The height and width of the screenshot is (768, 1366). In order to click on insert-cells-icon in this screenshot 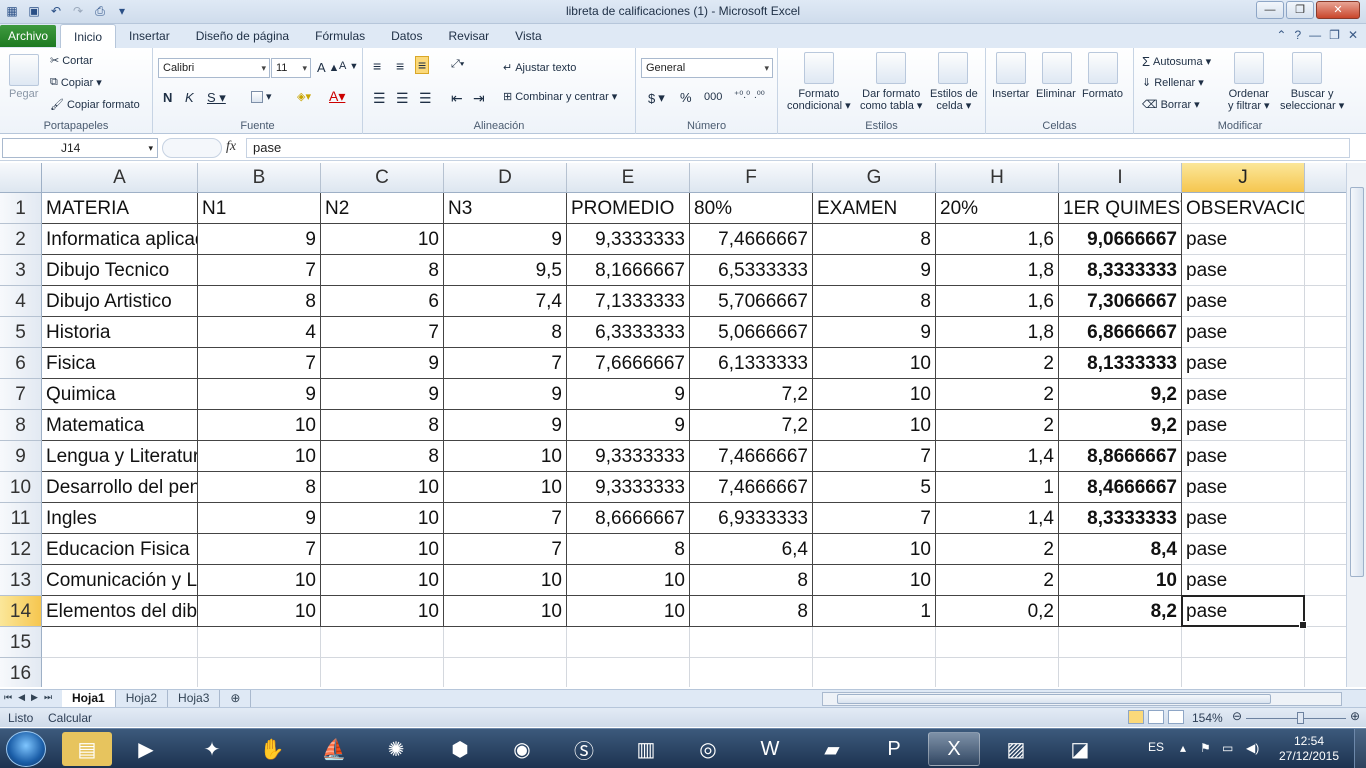, I will do `click(1011, 68)`.